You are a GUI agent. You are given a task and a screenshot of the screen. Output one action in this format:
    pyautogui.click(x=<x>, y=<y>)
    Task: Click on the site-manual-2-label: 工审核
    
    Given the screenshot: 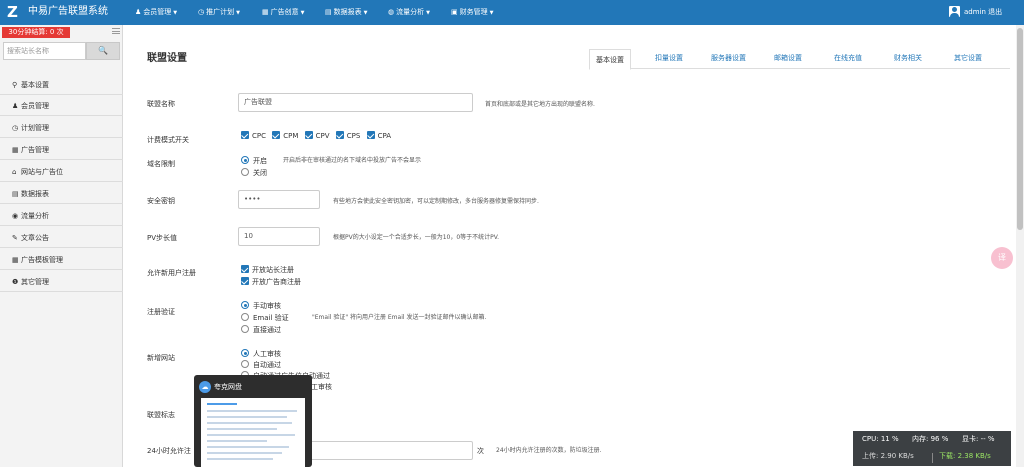 What is the action you would take?
    pyautogui.click(x=321, y=387)
    